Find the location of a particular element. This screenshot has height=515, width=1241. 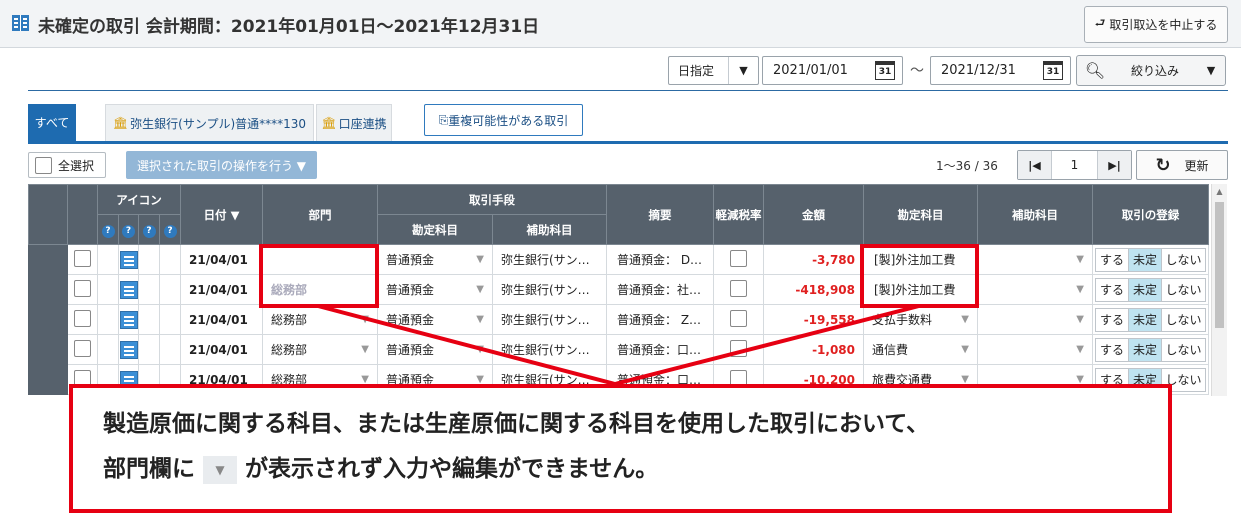

account-highlight-box is located at coordinates (919, 276).